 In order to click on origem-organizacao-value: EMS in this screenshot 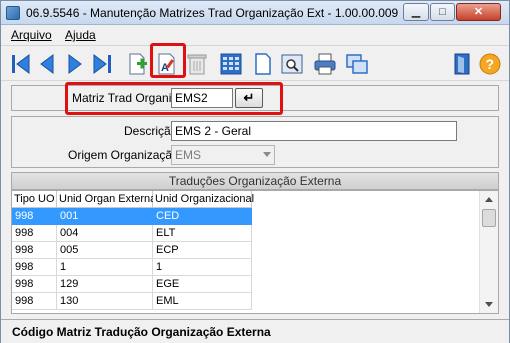, I will do `click(188, 155)`.